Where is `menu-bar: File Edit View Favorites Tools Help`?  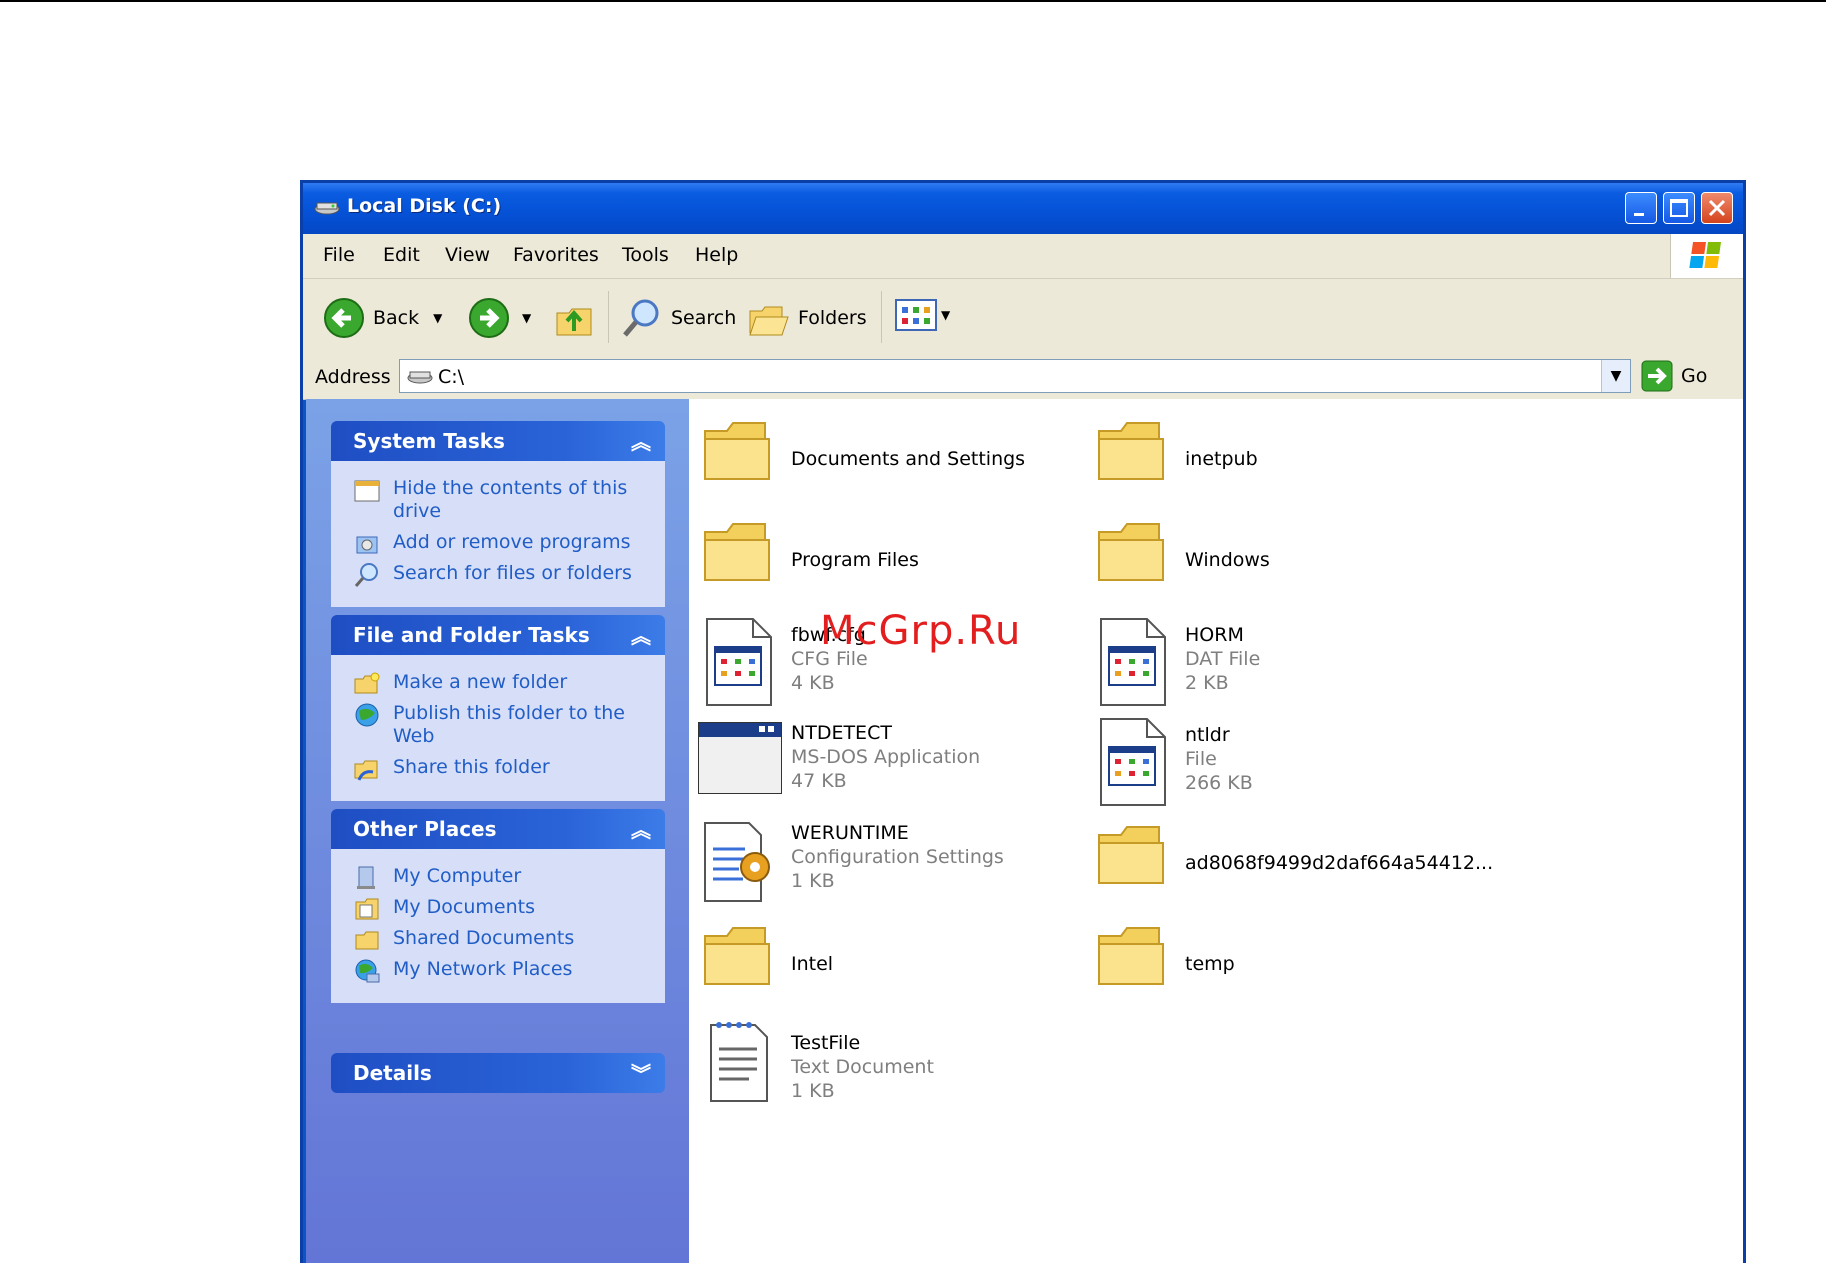 menu-bar: File Edit View Favorites Tools Help is located at coordinates (1023, 256).